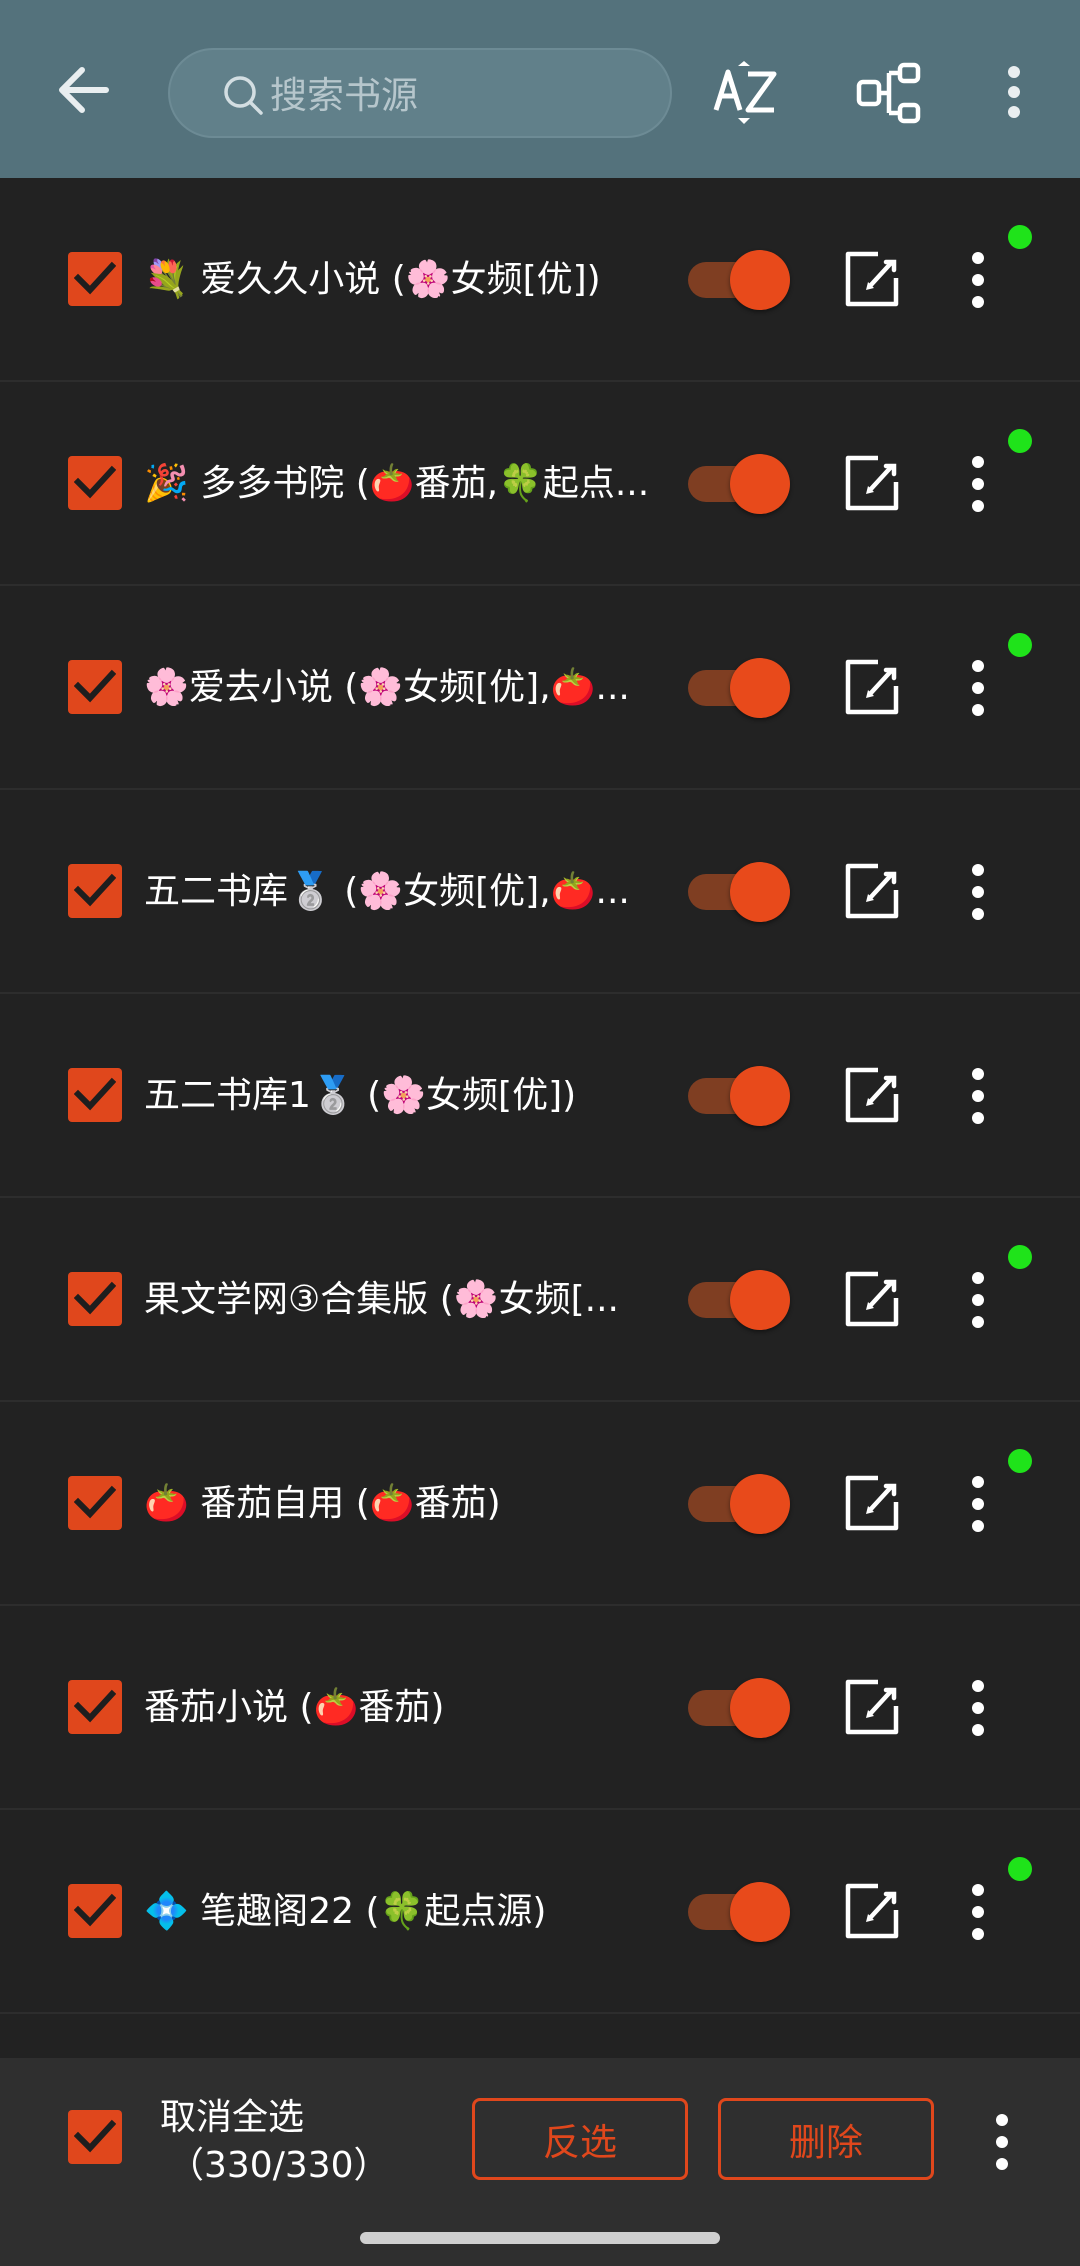 This screenshot has width=1080, height=2266. I want to click on selection-count: （330/330）, so click(279, 2165).